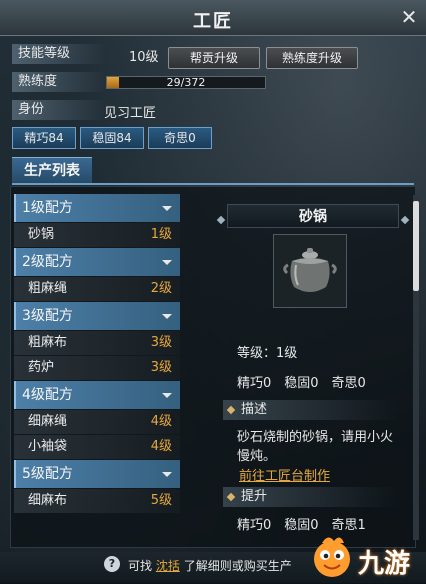 The width and height of the screenshot is (426, 584). Describe the element at coordinates (254, 409) in the screenshot. I see `section-label: 描述` at that location.